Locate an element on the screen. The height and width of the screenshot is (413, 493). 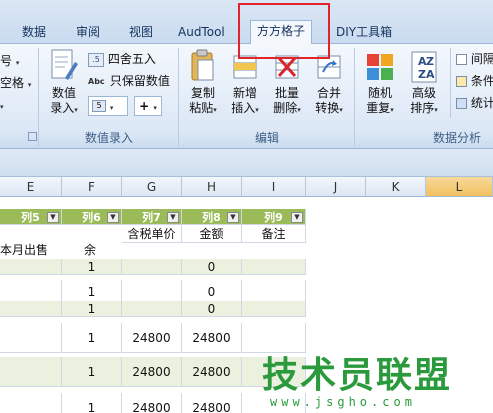
color-squares-icon is located at coordinates (380, 67).